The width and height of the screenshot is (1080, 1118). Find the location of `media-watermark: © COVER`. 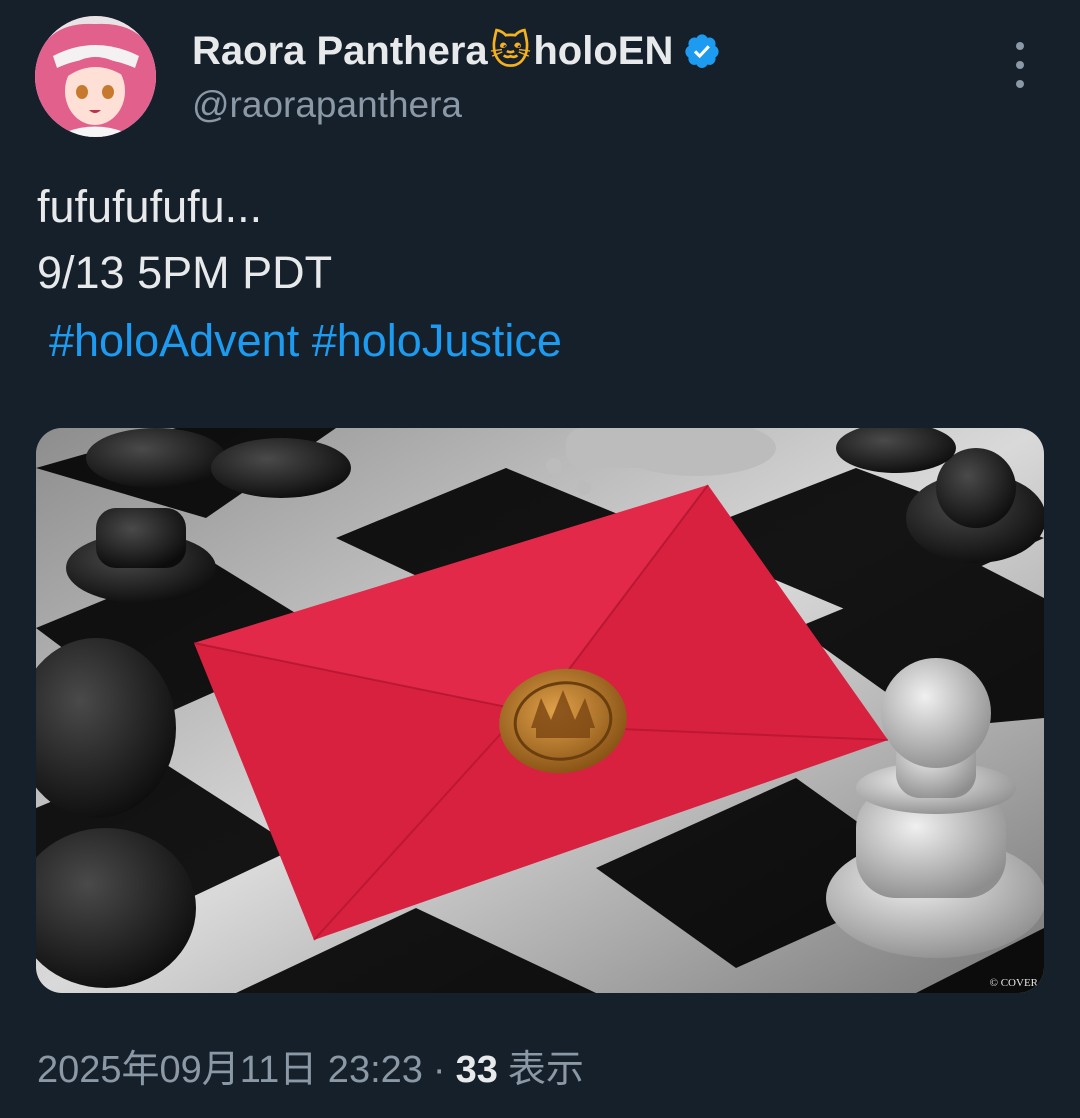

media-watermark: © COVER is located at coordinates (1013, 983).